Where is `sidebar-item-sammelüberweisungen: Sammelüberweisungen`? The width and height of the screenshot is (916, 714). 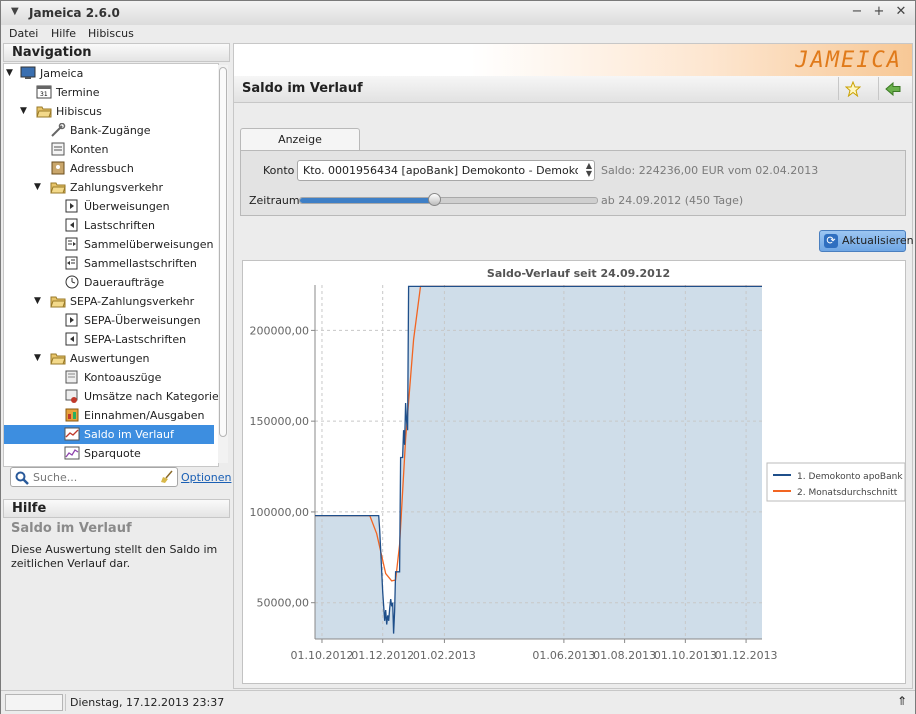
sidebar-item-sammelüberweisungen: Sammelüberweisungen is located at coordinates (109, 244).